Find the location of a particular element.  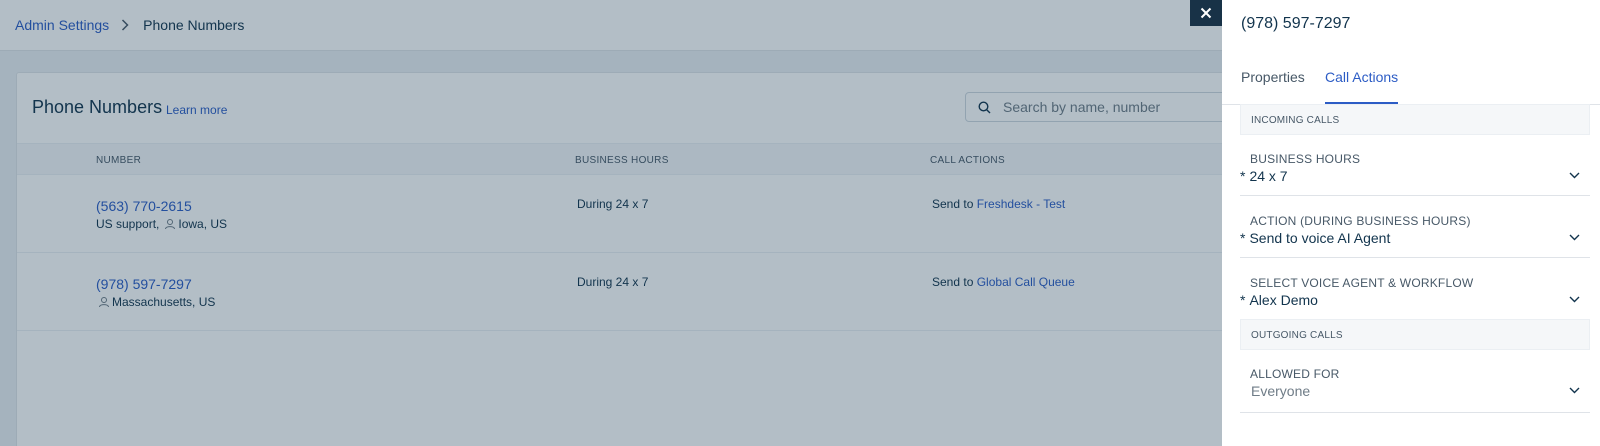

voice-agent-workflow-select: SELECT VOICE AGENT & WORKFLOW * Alex Demo is located at coordinates (1415, 289).